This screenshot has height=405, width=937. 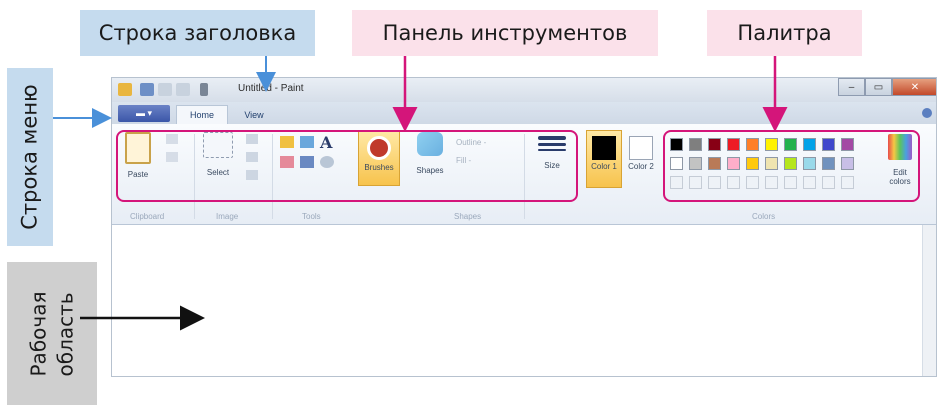 I want to click on window-title: Untitled - Paint, so click(x=271, y=88).